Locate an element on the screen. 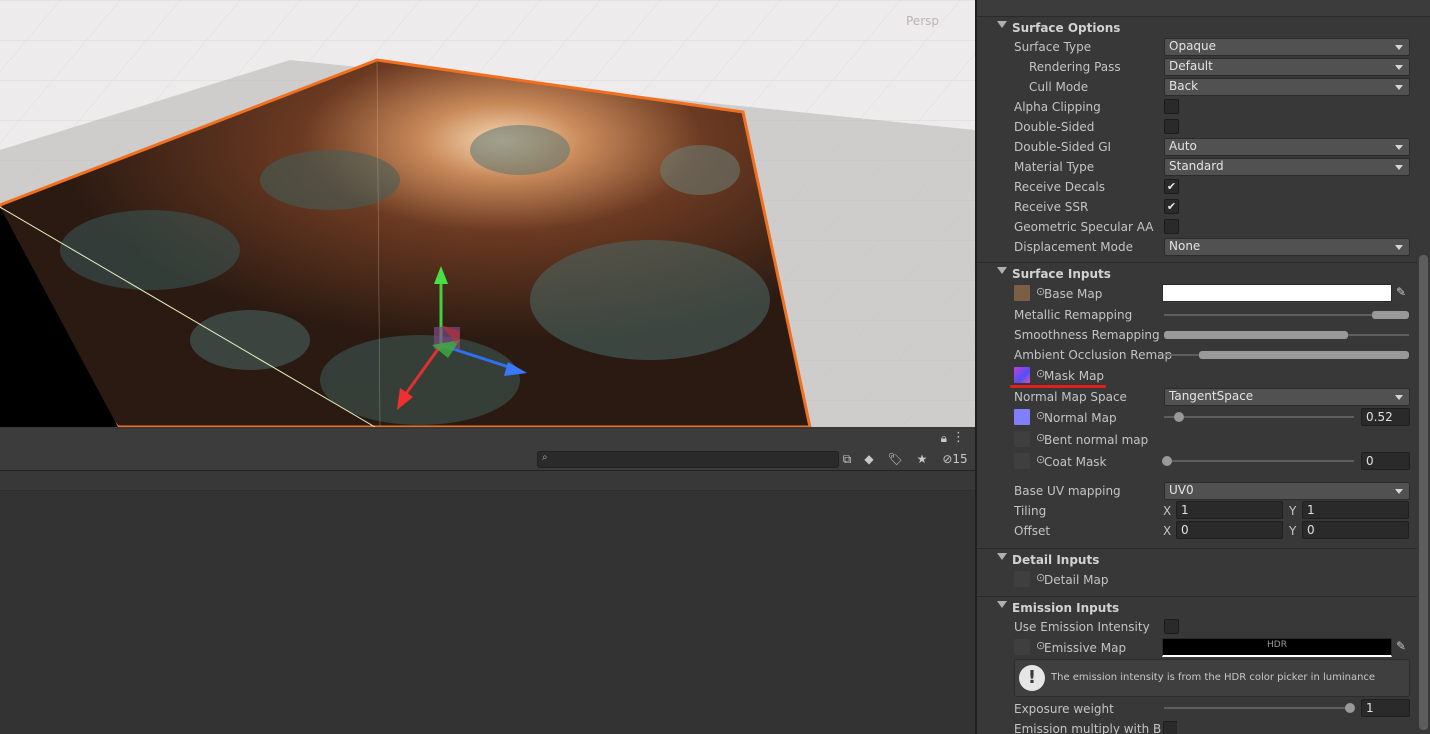 The width and height of the screenshot is (1430, 734). eye-slash-icon: ⊘ is located at coordinates (947, 459).